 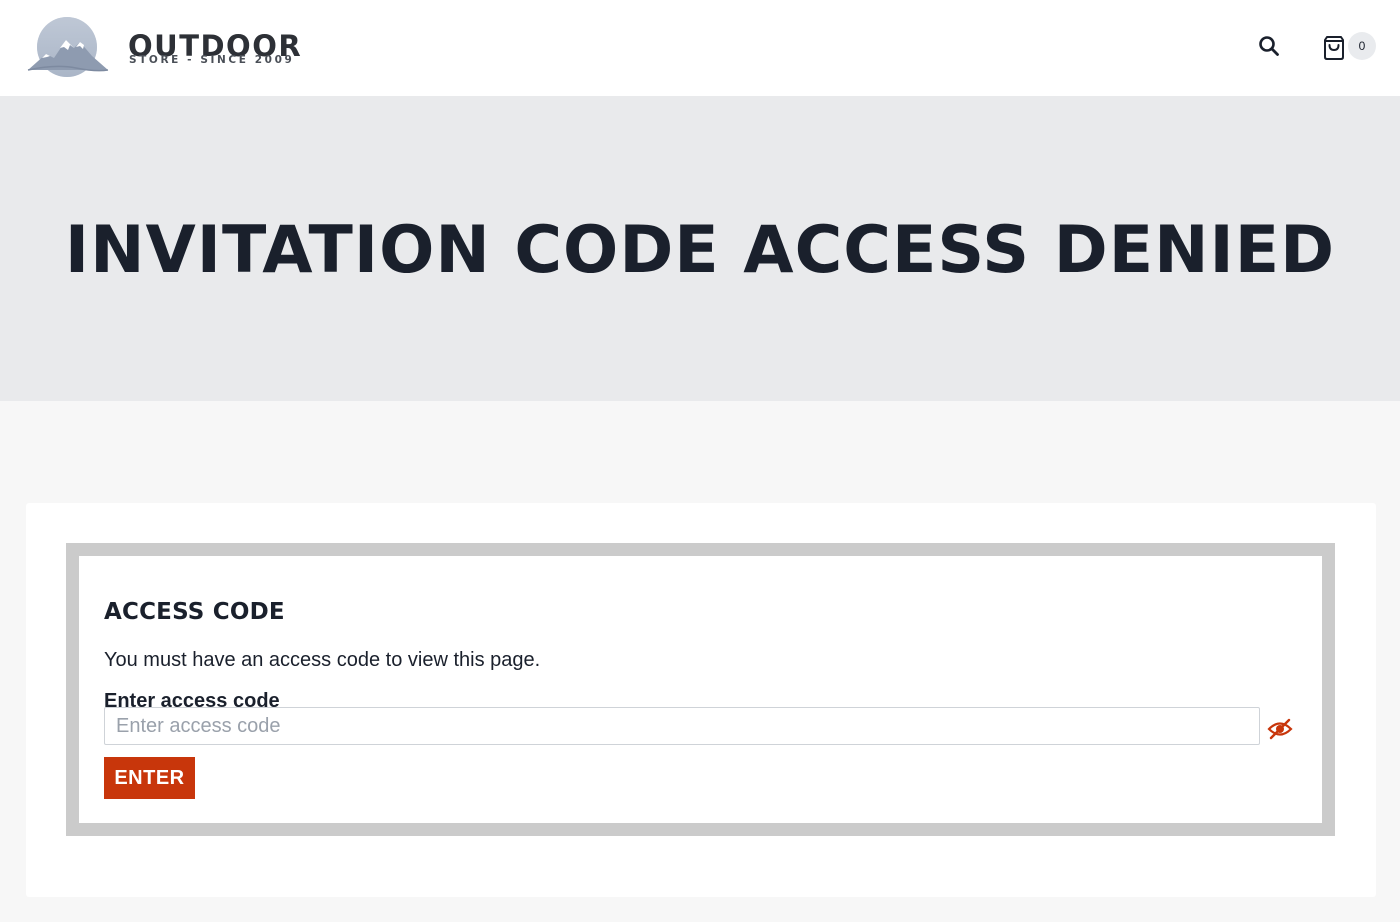 I want to click on access-code-heading: ACCESS CODE, so click(x=194, y=612).